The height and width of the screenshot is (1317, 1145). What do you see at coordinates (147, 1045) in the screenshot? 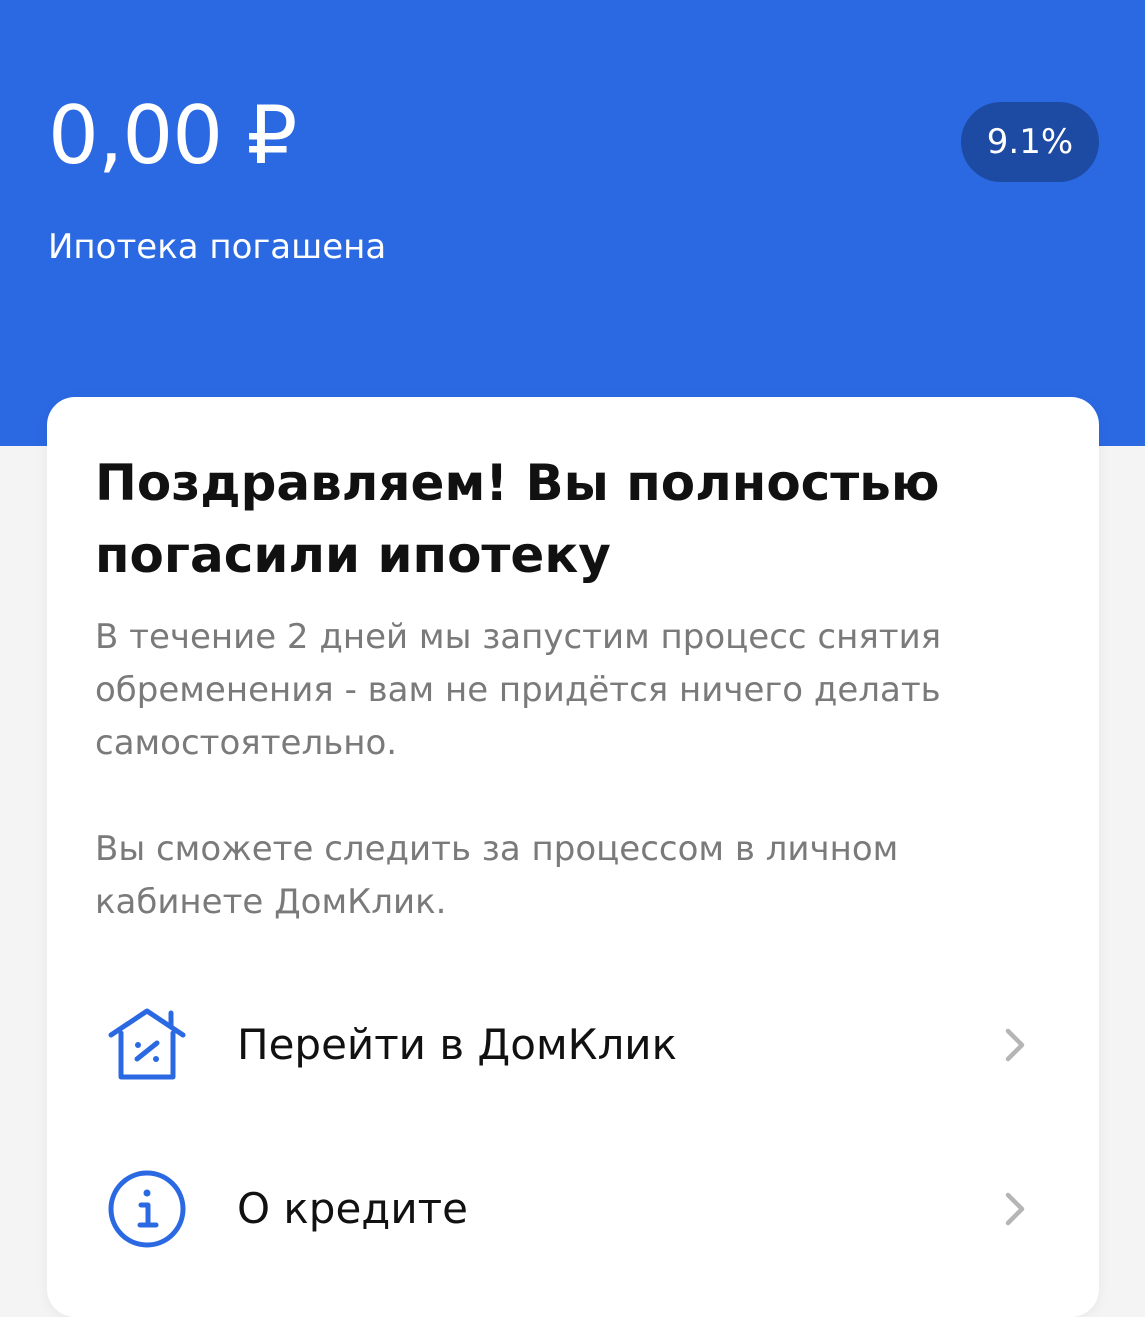
I see `house-percent-icon` at bounding box center [147, 1045].